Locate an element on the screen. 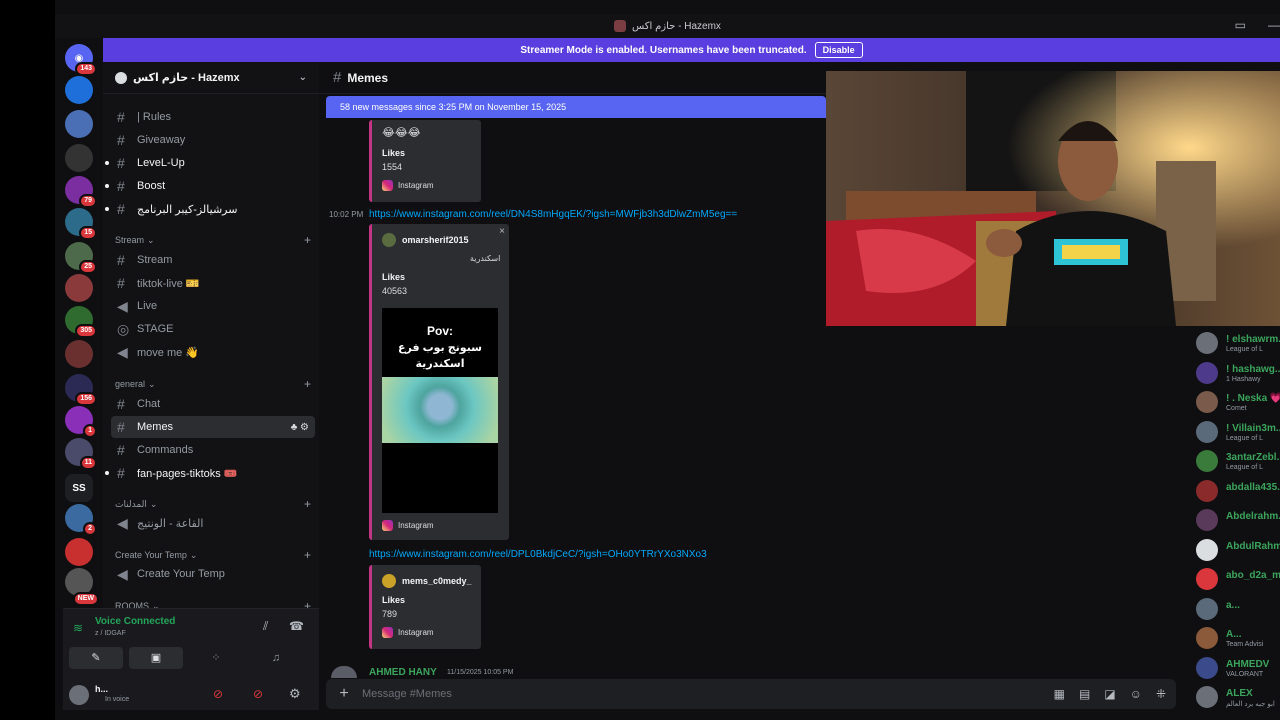 The width and height of the screenshot is (1280, 720). channel-item: # سرشيالز-كيبر البرنامج is located at coordinates (210, 209).